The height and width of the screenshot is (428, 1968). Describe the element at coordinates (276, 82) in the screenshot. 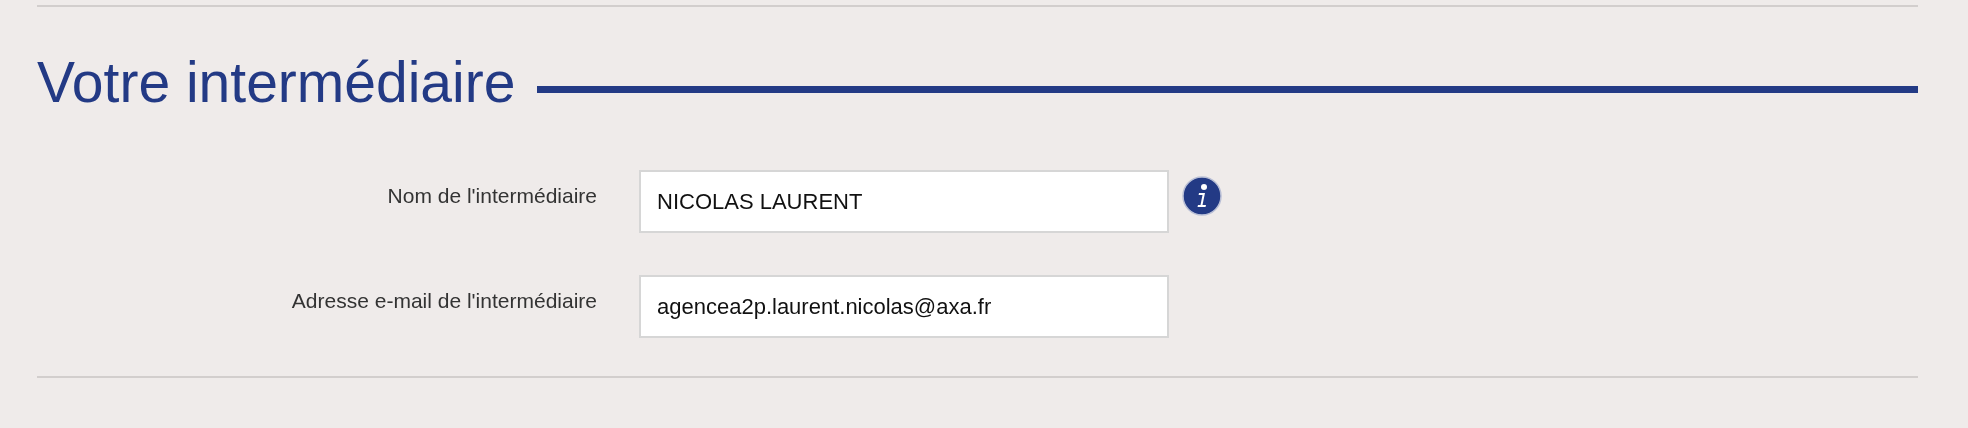

I see `section-title: Votre intermédiaire` at that location.